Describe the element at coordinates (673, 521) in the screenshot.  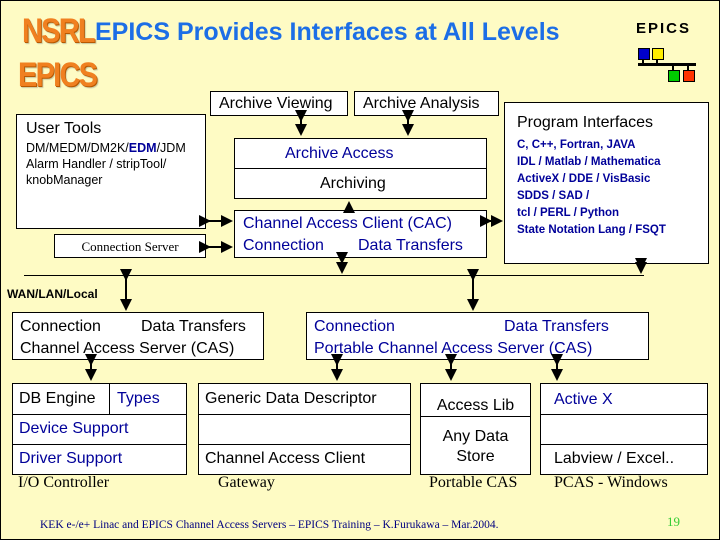
I see `page-number: 19` at that location.